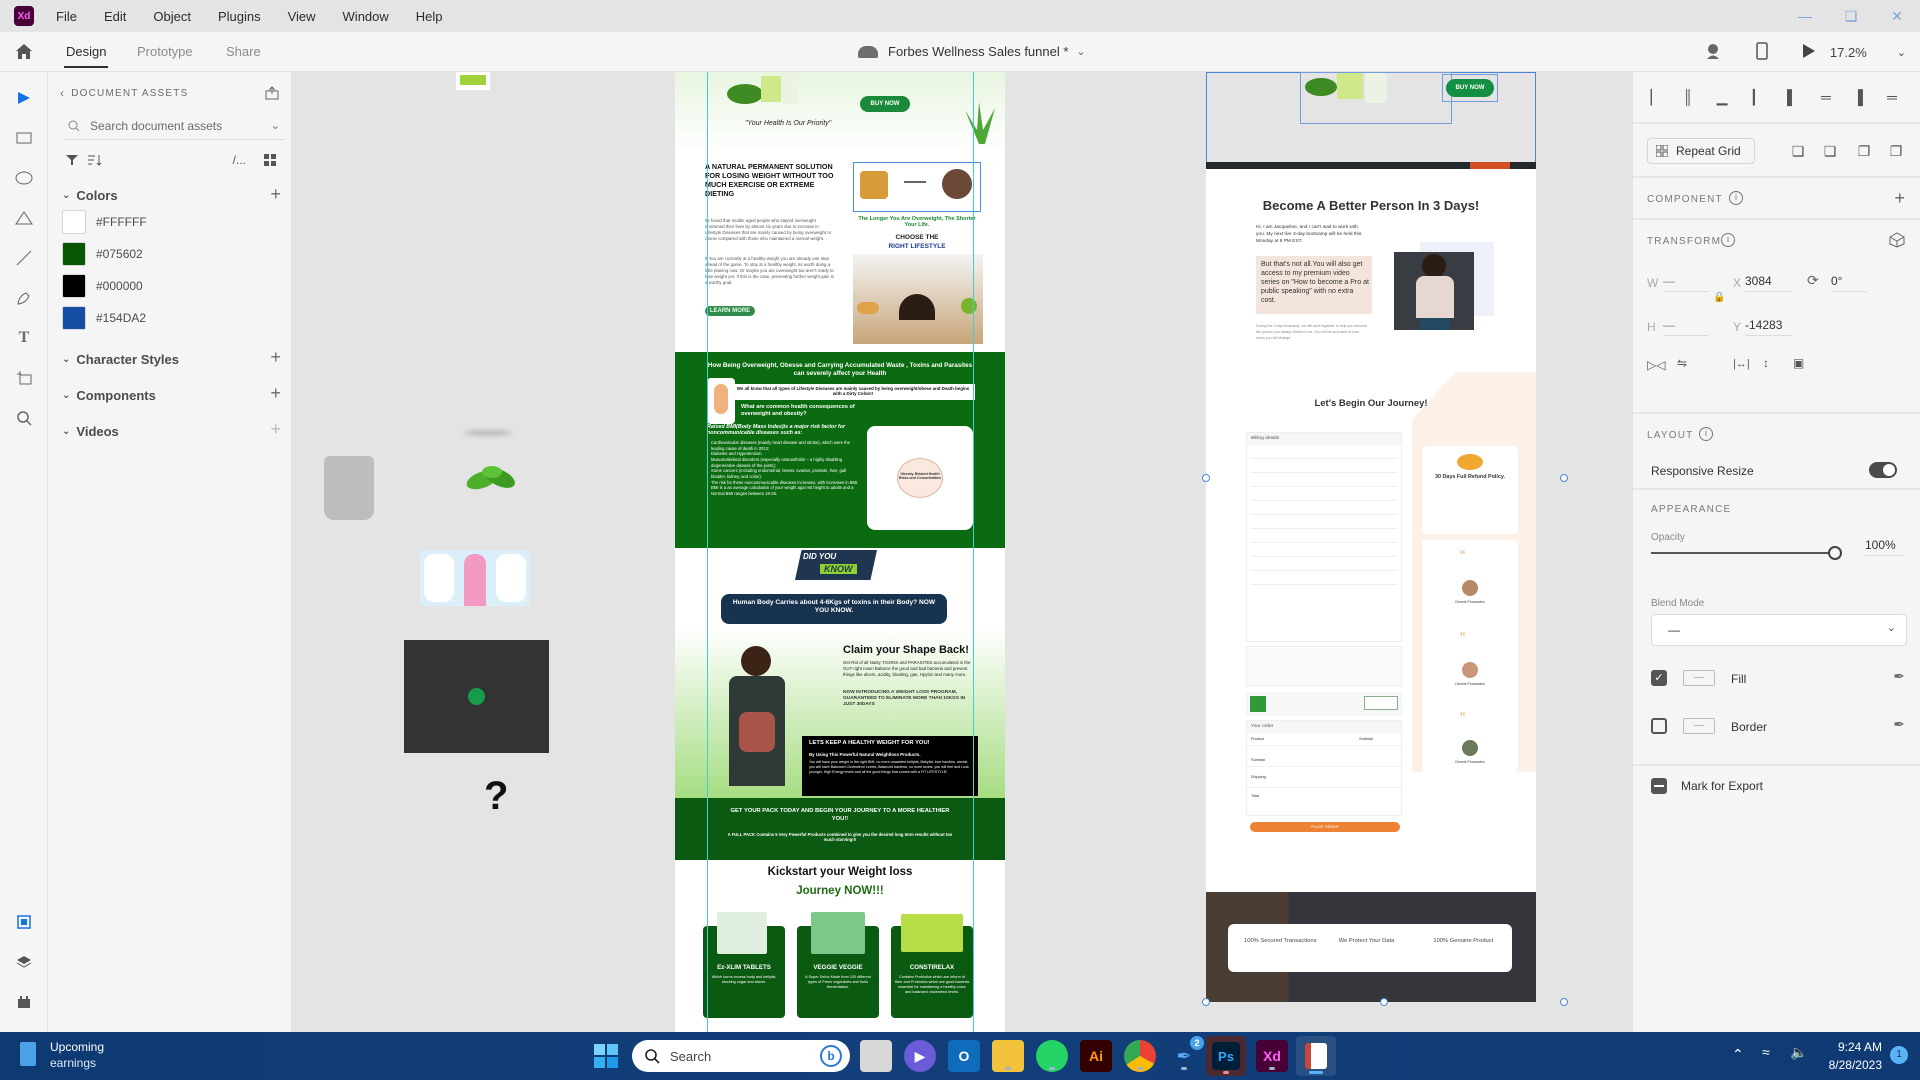 The image size is (1920, 1080). What do you see at coordinates (275, 194) in the screenshot?
I see `add-color-button: +` at bounding box center [275, 194].